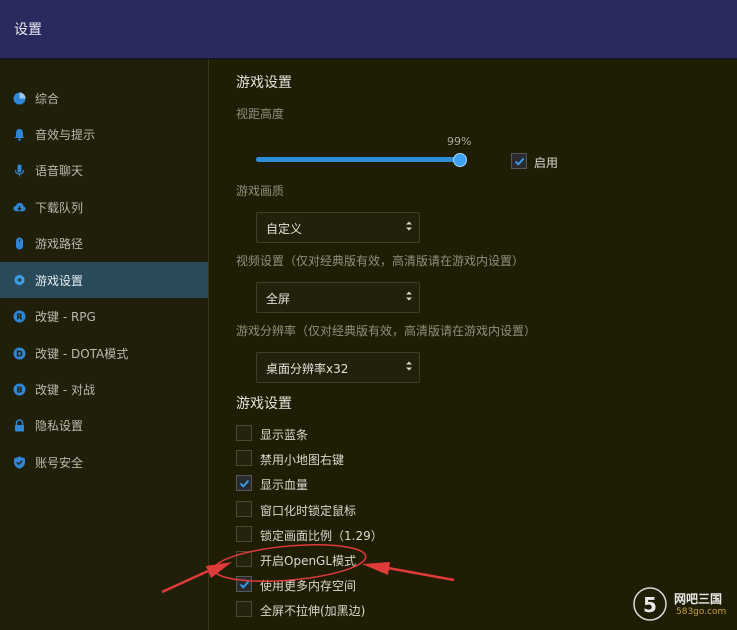 This screenshot has width=737, height=630. What do you see at coordinates (59, 243) in the screenshot?
I see `sidebar-item-label: 游戏路径` at bounding box center [59, 243].